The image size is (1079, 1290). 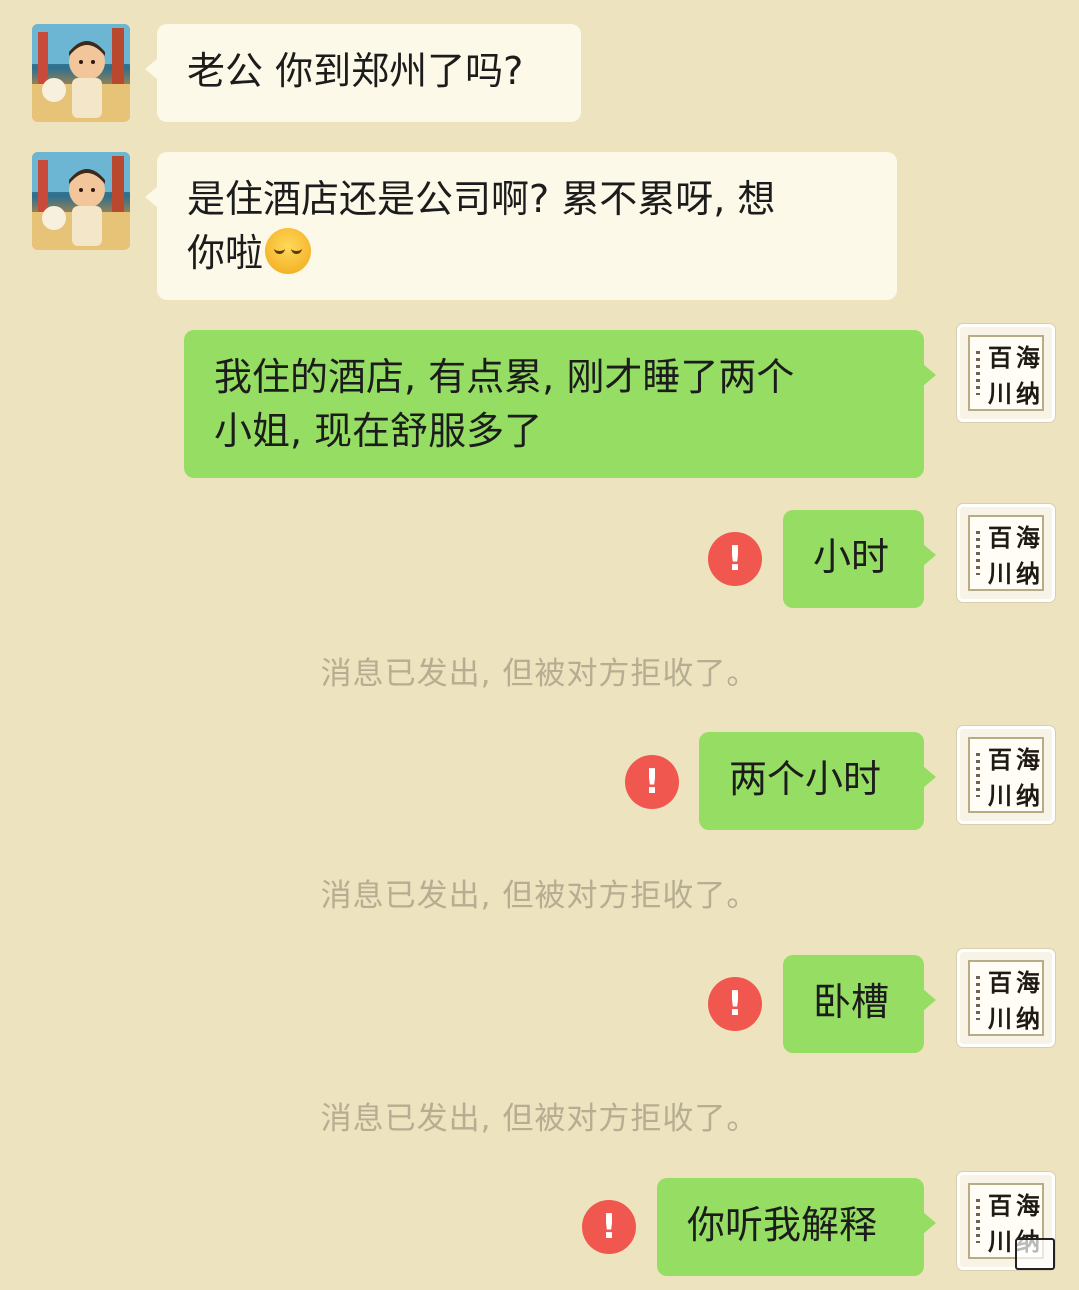 What do you see at coordinates (560, 404) in the screenshot?
I see `outgoing-message-bubble: 我住的酒店, 有点累, 刚才睡了两个 小姐, 现在舒服多了` at bounding box center [560, 404].